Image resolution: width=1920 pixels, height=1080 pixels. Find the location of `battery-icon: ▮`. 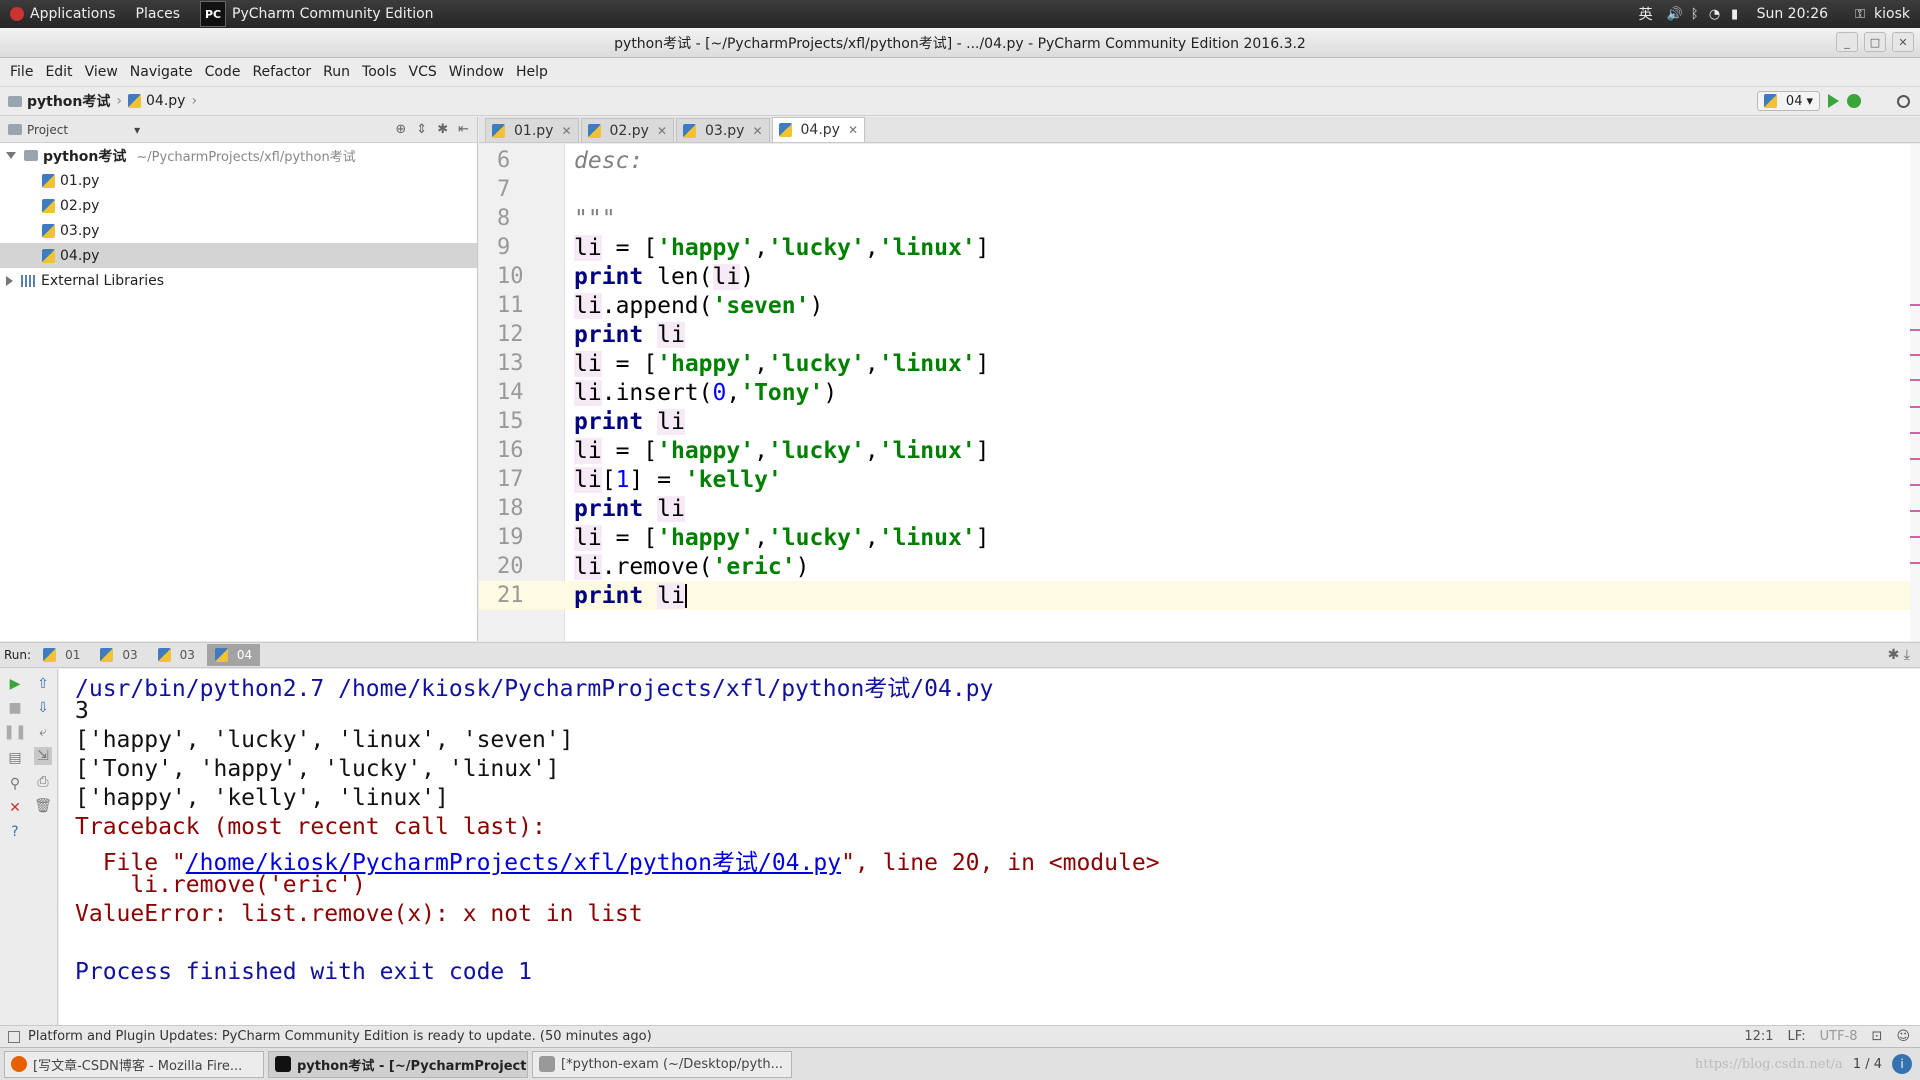

battery-icon: ▮ is located at coordinates (1735, 14).